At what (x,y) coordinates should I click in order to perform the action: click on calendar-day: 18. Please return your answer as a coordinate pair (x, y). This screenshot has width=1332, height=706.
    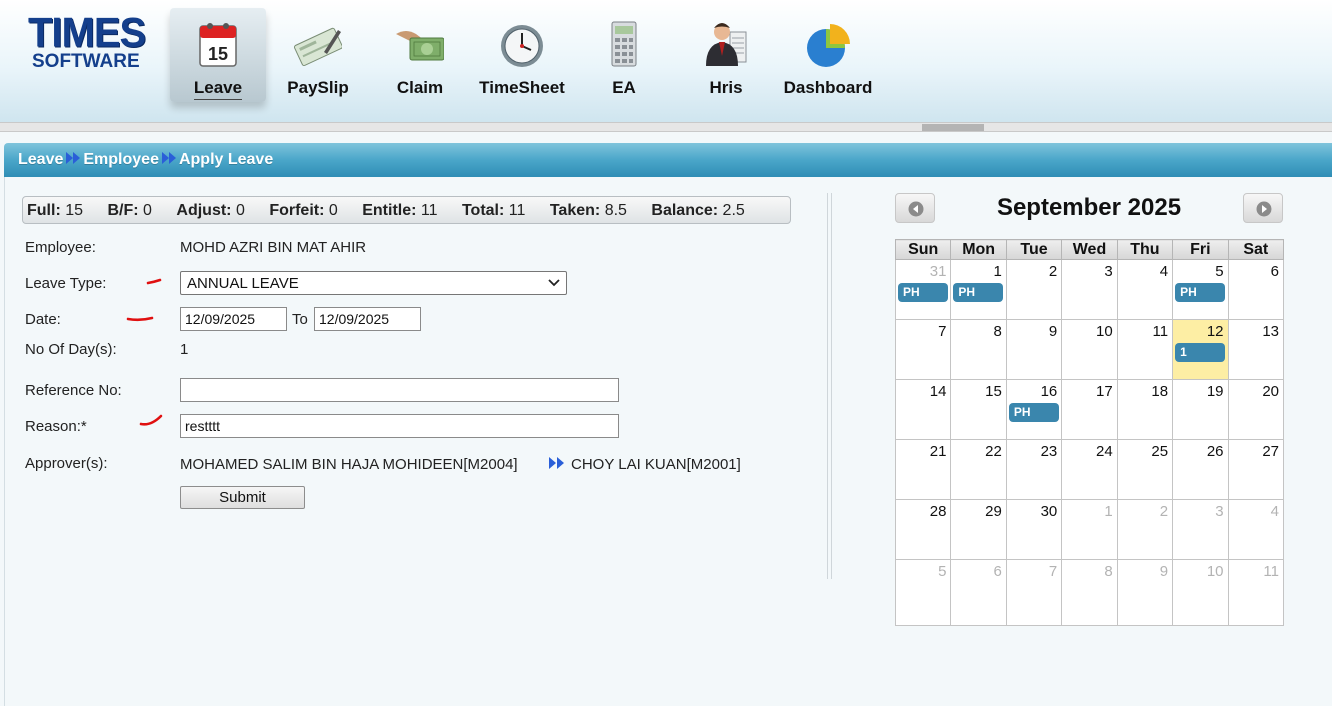
    Looking at the image, I should click on (1145, 409).